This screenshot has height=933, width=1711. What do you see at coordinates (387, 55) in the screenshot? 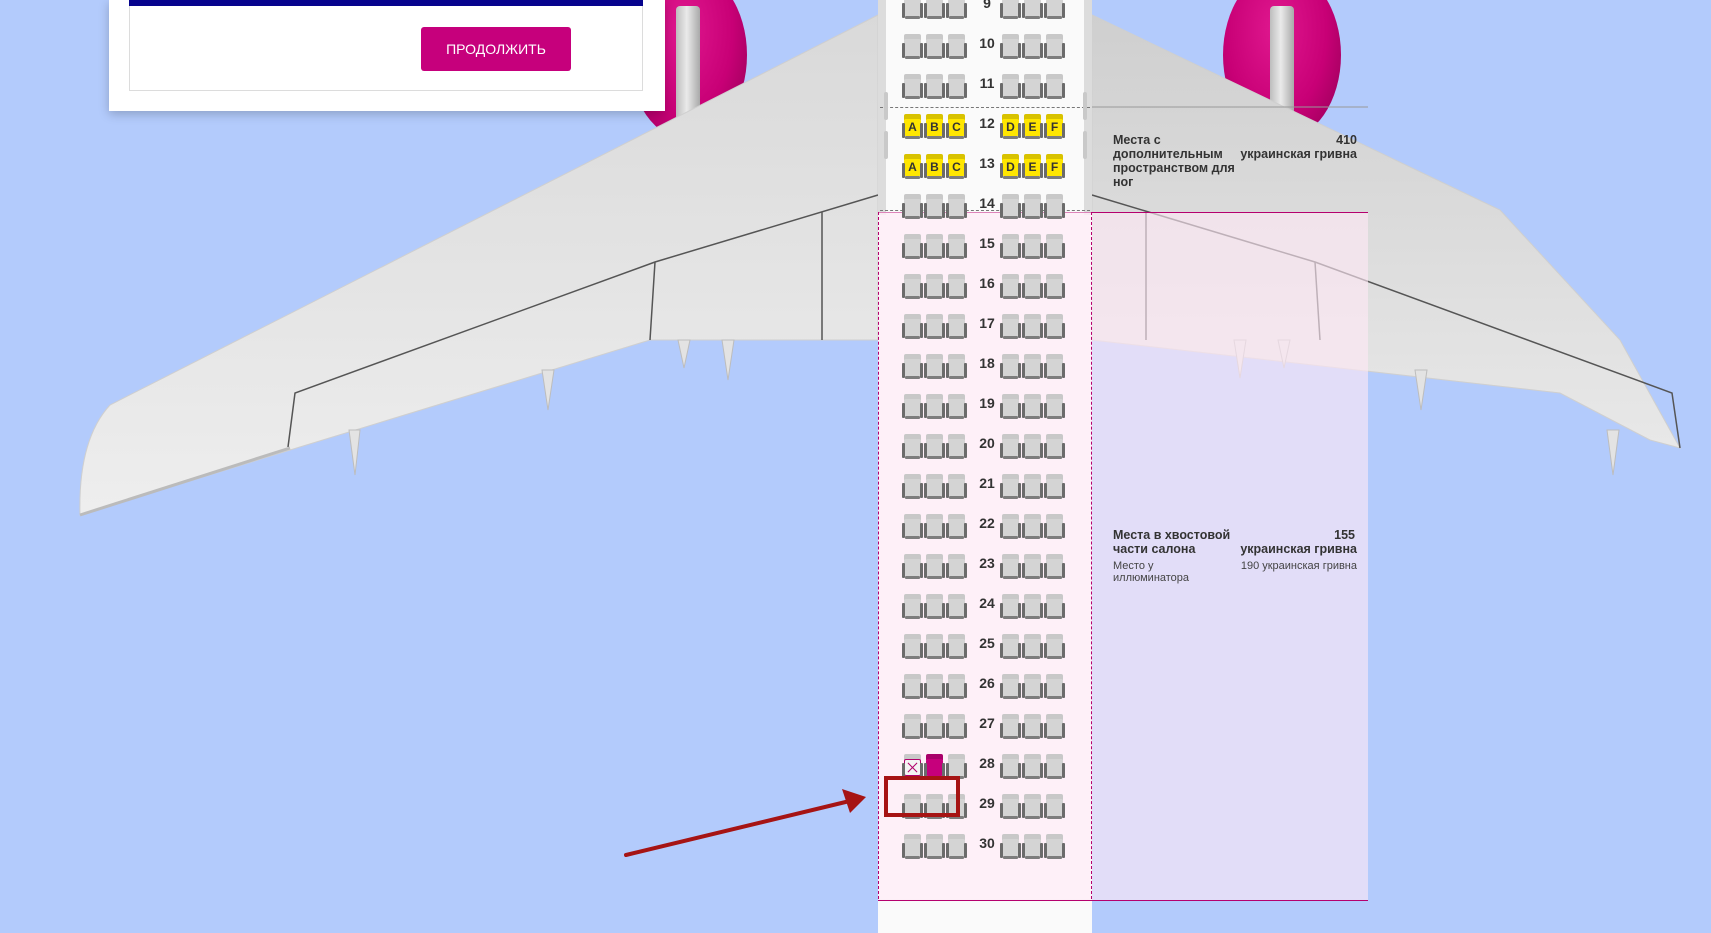
I see `seat-selection-popup: ПРОДОЛЖИТЬ` at bounding box center [387, 55].